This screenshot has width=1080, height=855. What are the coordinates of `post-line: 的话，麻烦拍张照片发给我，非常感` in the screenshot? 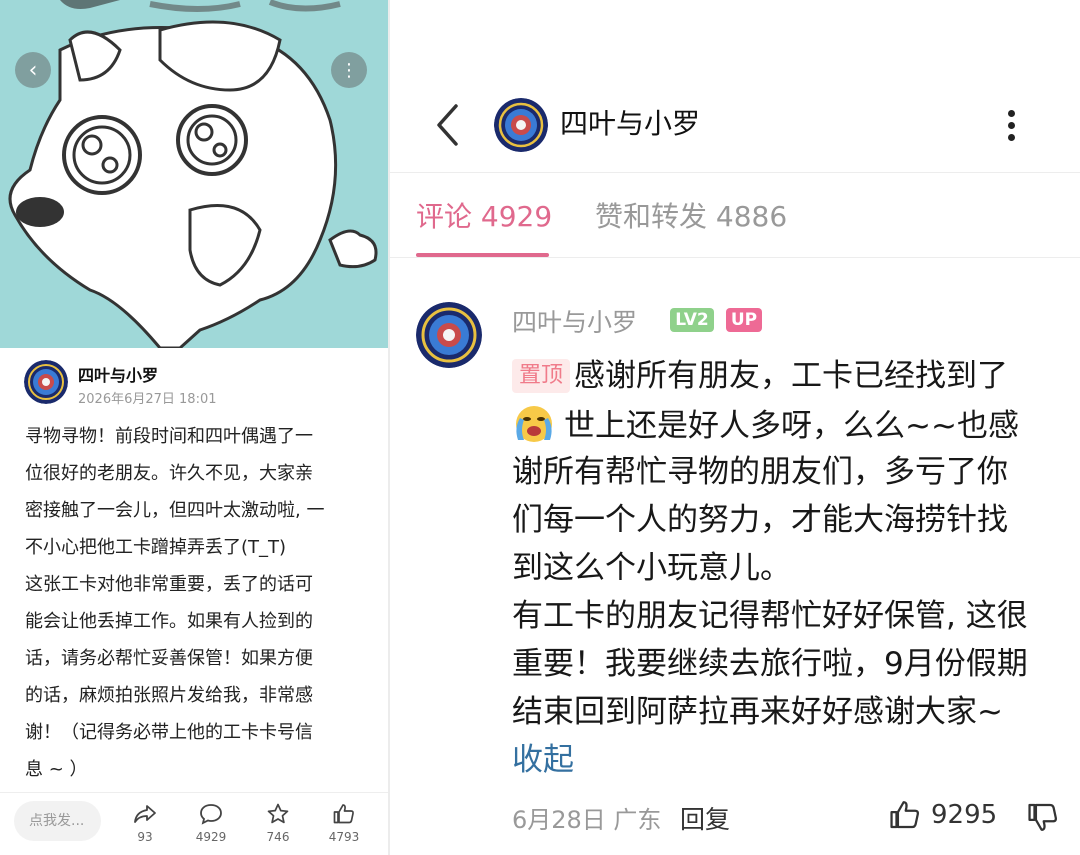 It's located at (169, 695).